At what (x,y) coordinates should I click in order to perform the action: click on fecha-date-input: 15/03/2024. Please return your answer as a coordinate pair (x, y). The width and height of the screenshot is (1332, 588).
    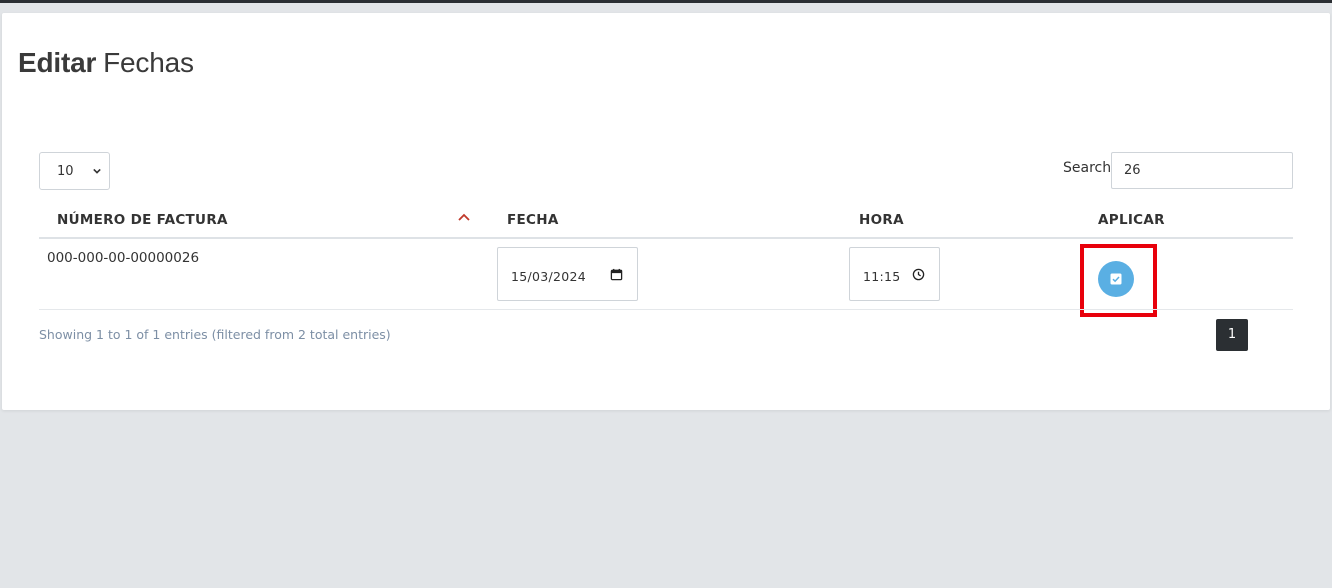
    Looking at the image, I should click on (567, 274).